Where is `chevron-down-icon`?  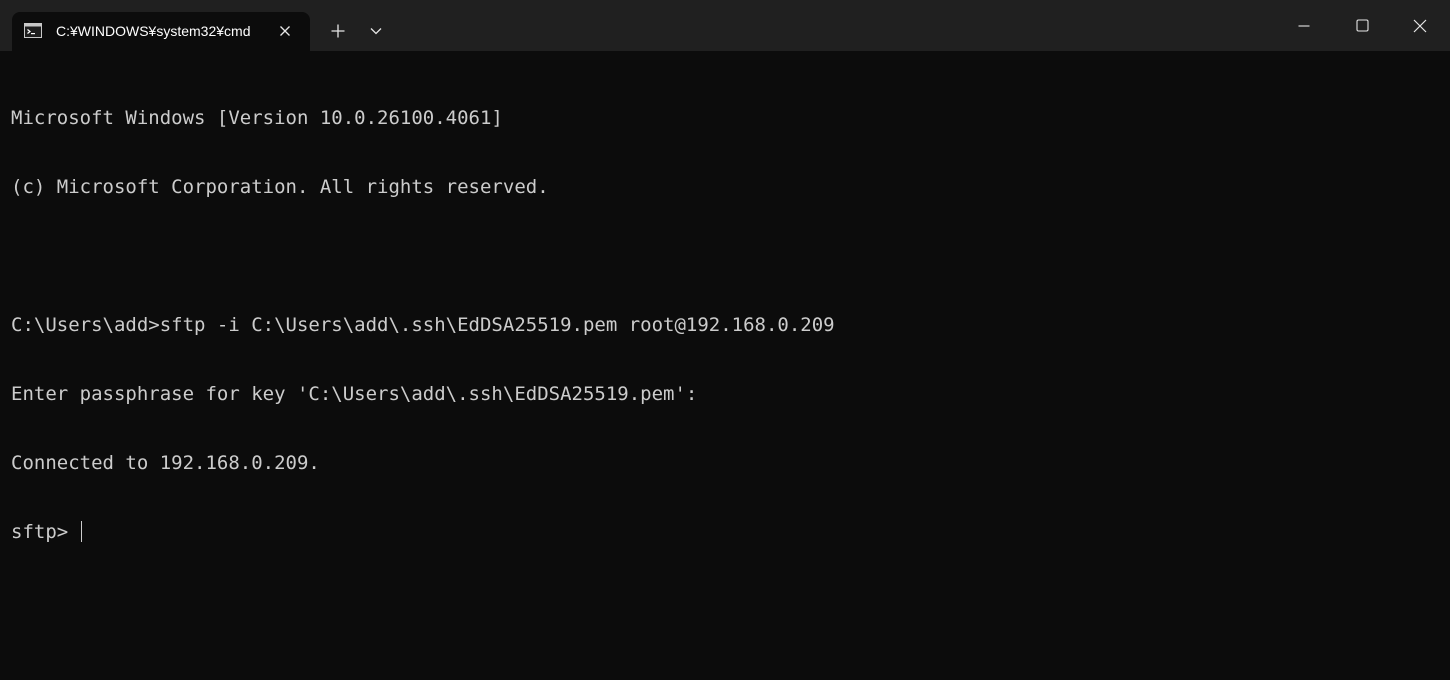 chevron-down-icon is located at coordinates (376, 31).